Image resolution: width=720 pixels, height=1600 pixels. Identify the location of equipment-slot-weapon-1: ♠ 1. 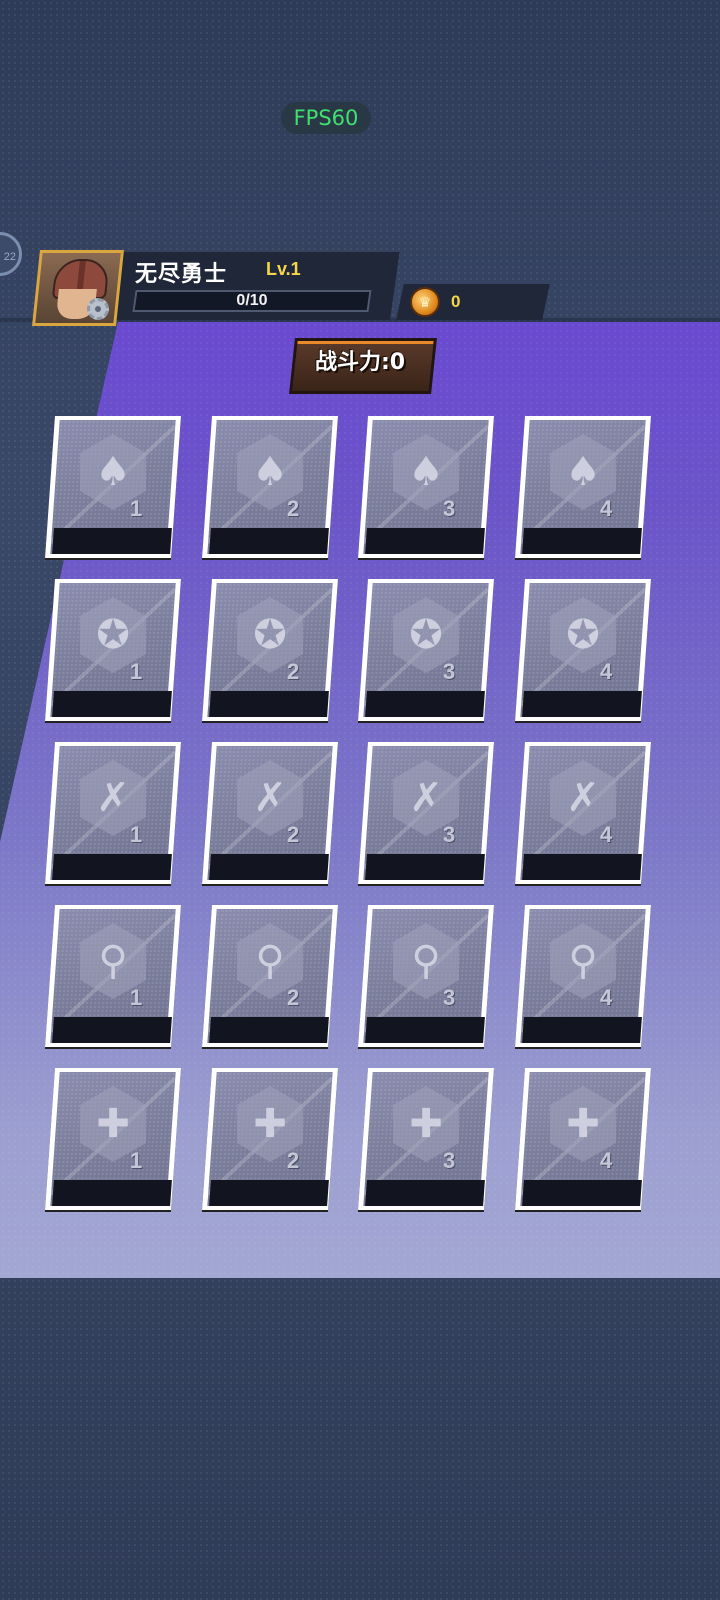
(113, 487).